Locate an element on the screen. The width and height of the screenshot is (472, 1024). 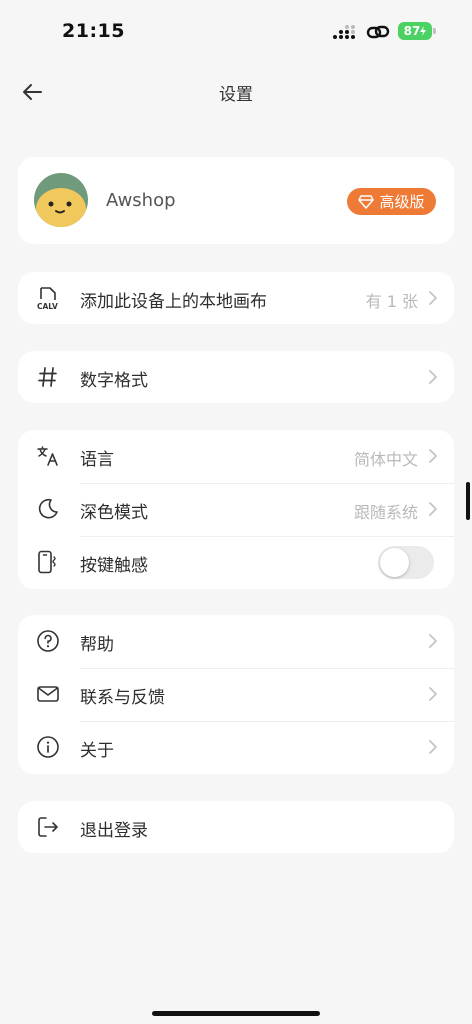
support-card: 帮助 联系与反馈 关于 is located at coordinates (236, 694).